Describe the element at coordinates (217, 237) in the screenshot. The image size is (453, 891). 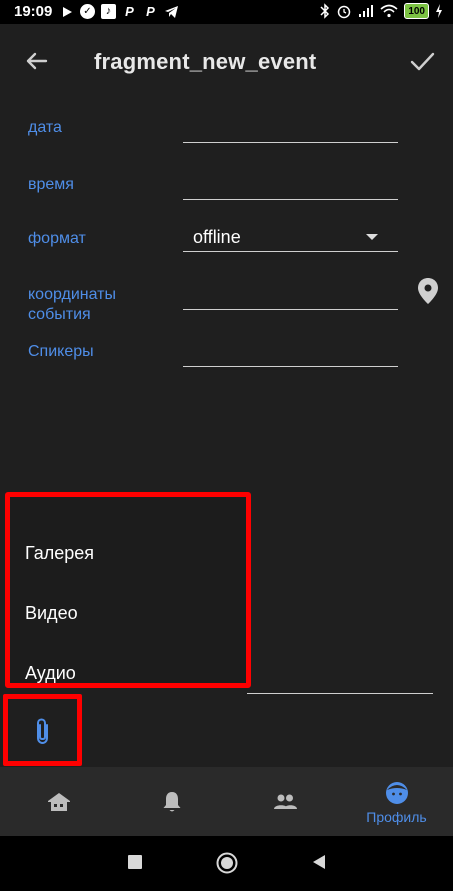
I see `format-selected-value: offline` at that location.